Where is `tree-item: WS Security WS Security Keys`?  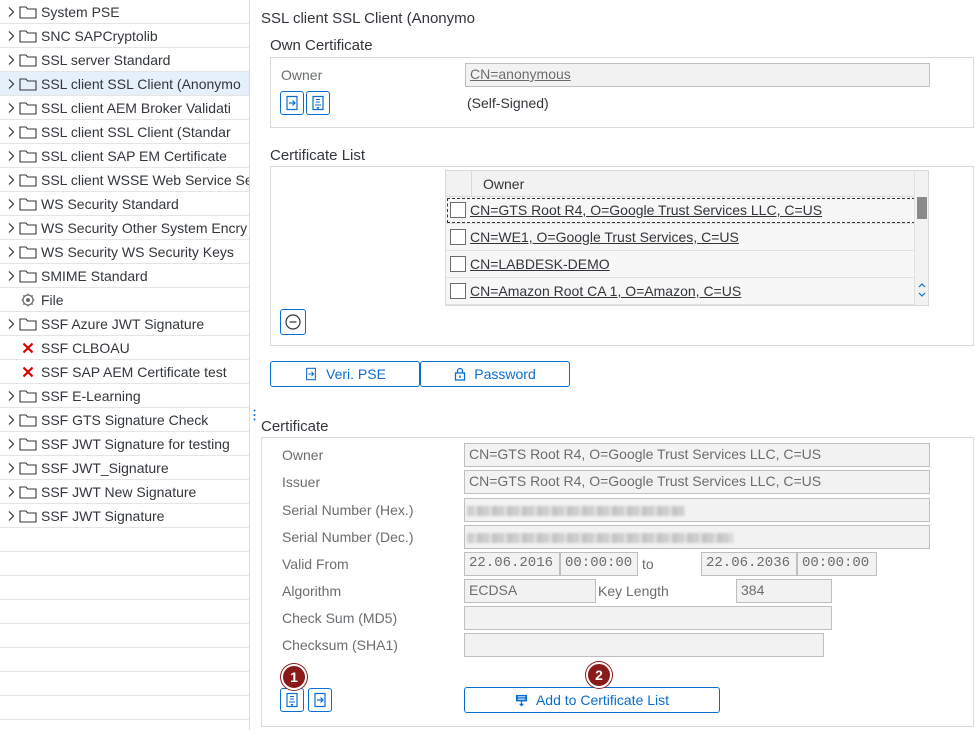 tree-item: WS Security WS Security Keys is located at coordinates (124, 252).